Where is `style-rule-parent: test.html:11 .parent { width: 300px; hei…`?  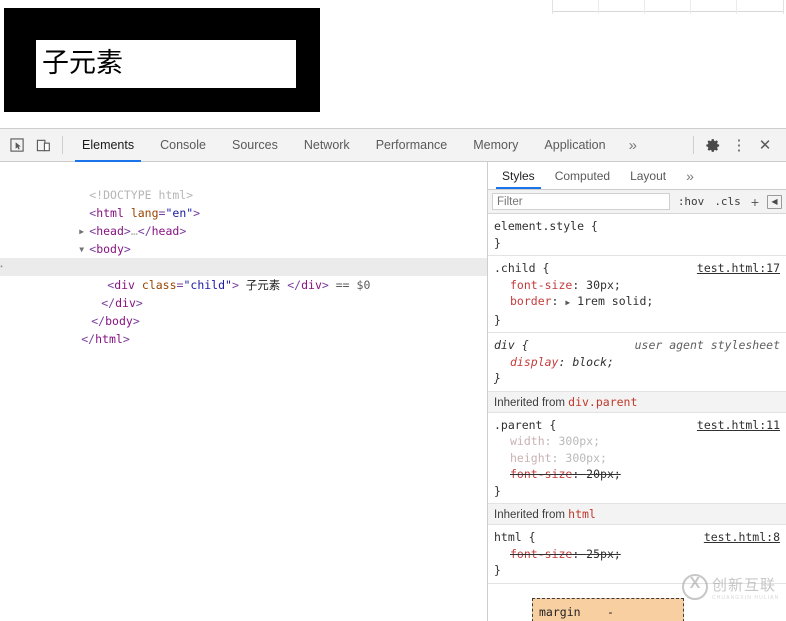
style-rule-parent: test.html:11 .parent { width: 300px; hei… is located at coordinates (637, 458).